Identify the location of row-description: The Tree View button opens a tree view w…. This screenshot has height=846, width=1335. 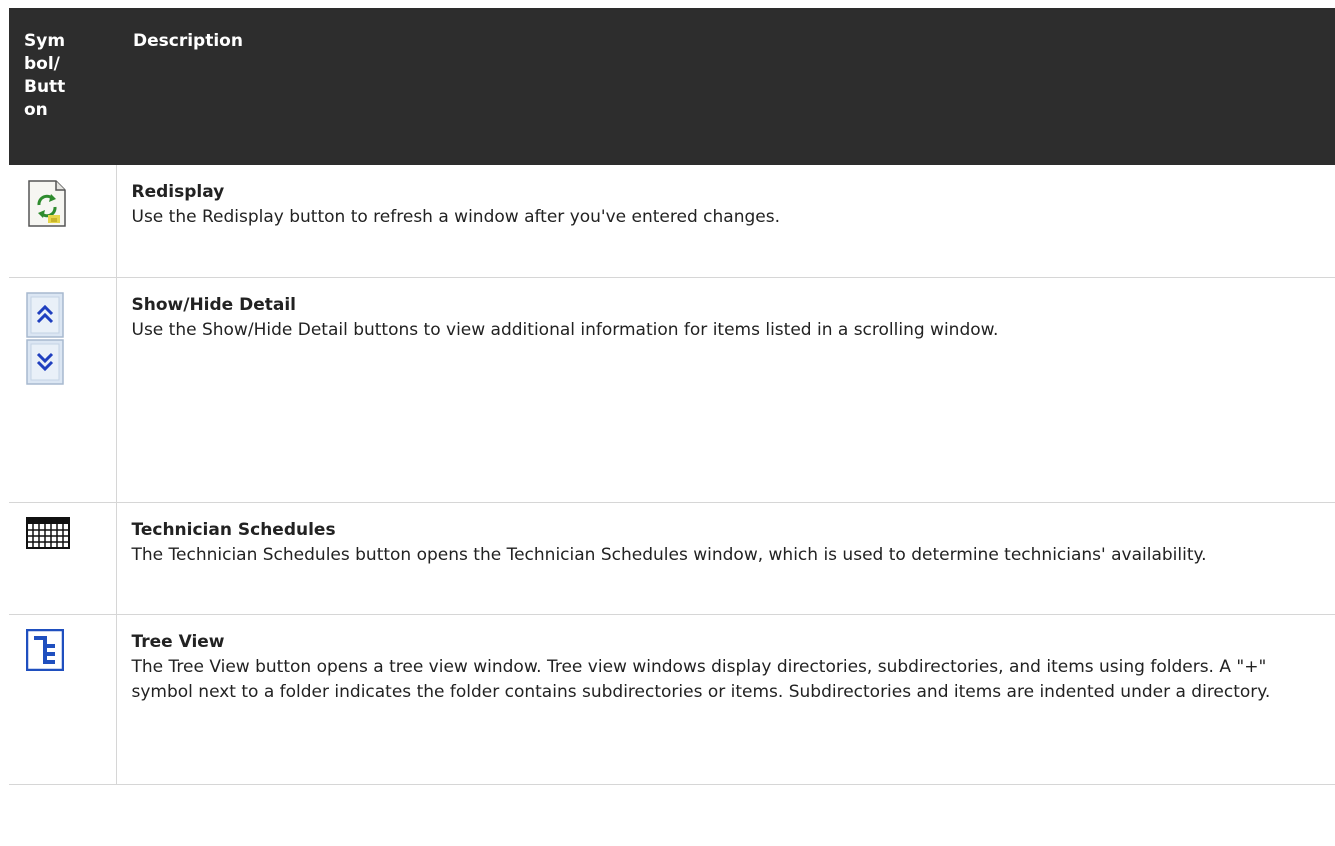
(701, 679).